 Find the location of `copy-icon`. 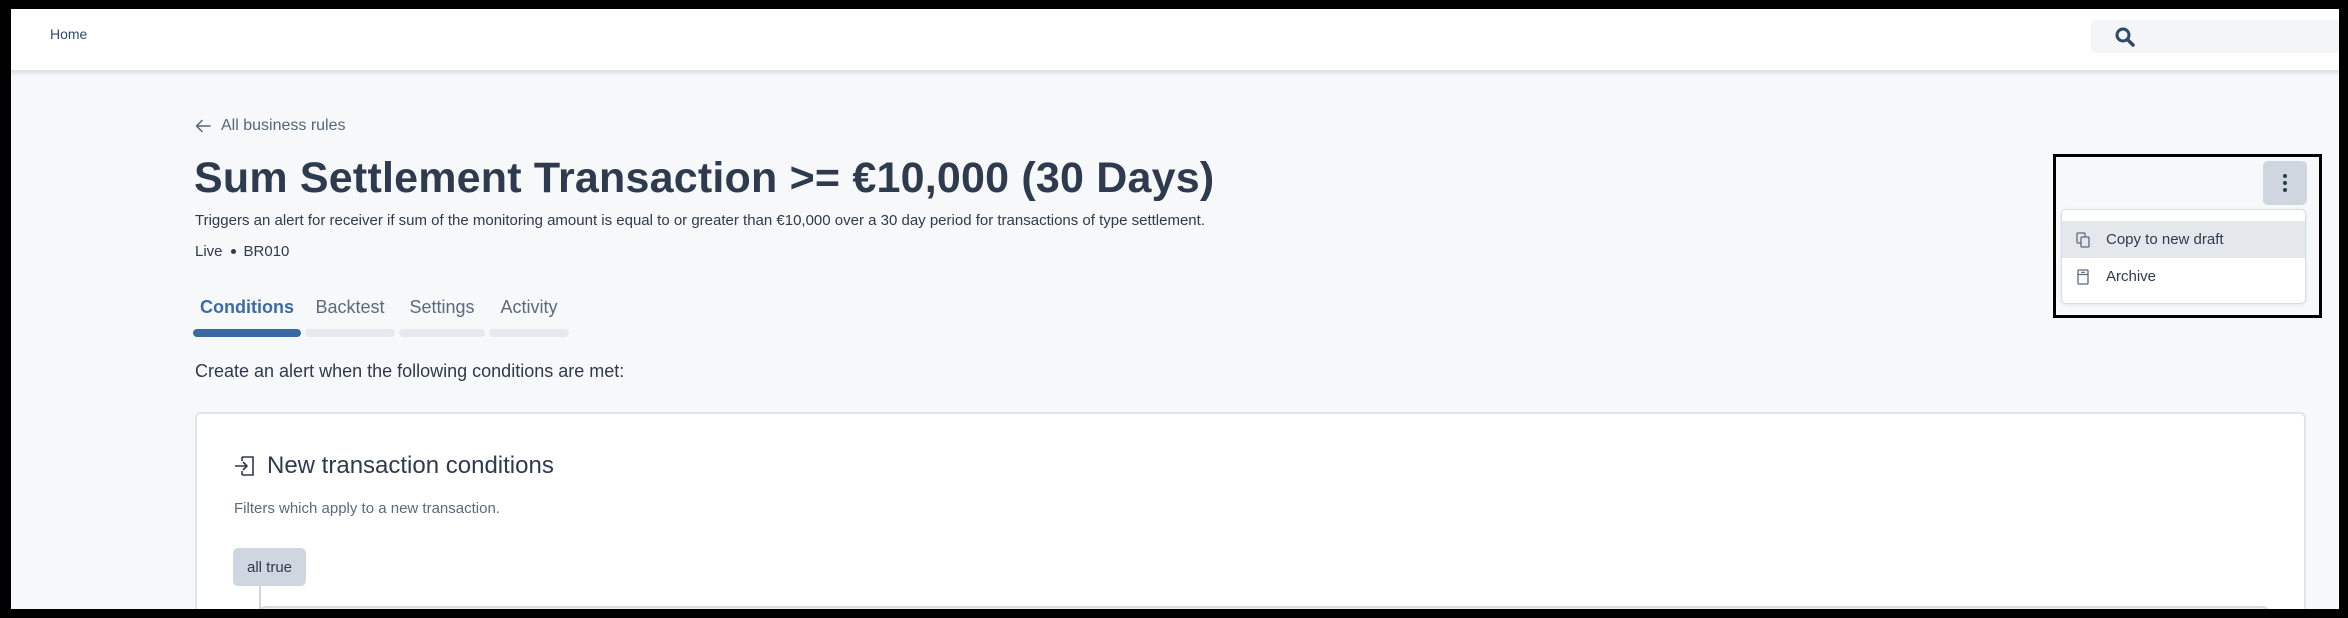

copy-icon is located at coordinates (2083, 239).